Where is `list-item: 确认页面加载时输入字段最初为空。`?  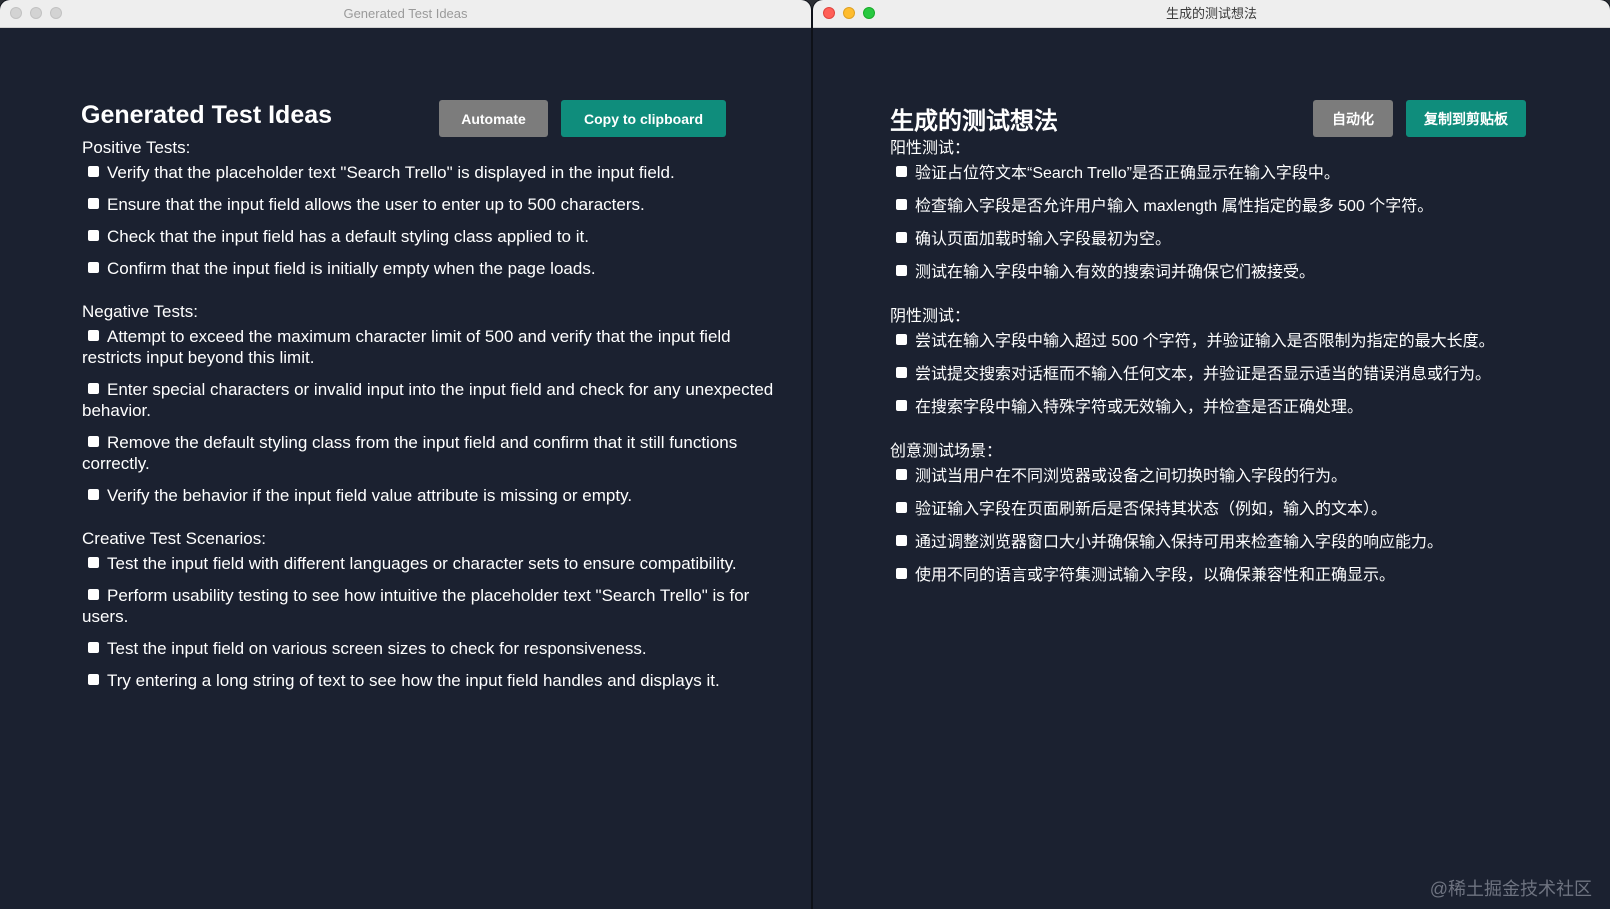 list-item: 确认页面加载时输入字段最初为空。 is located at coordinates (1240, 240).